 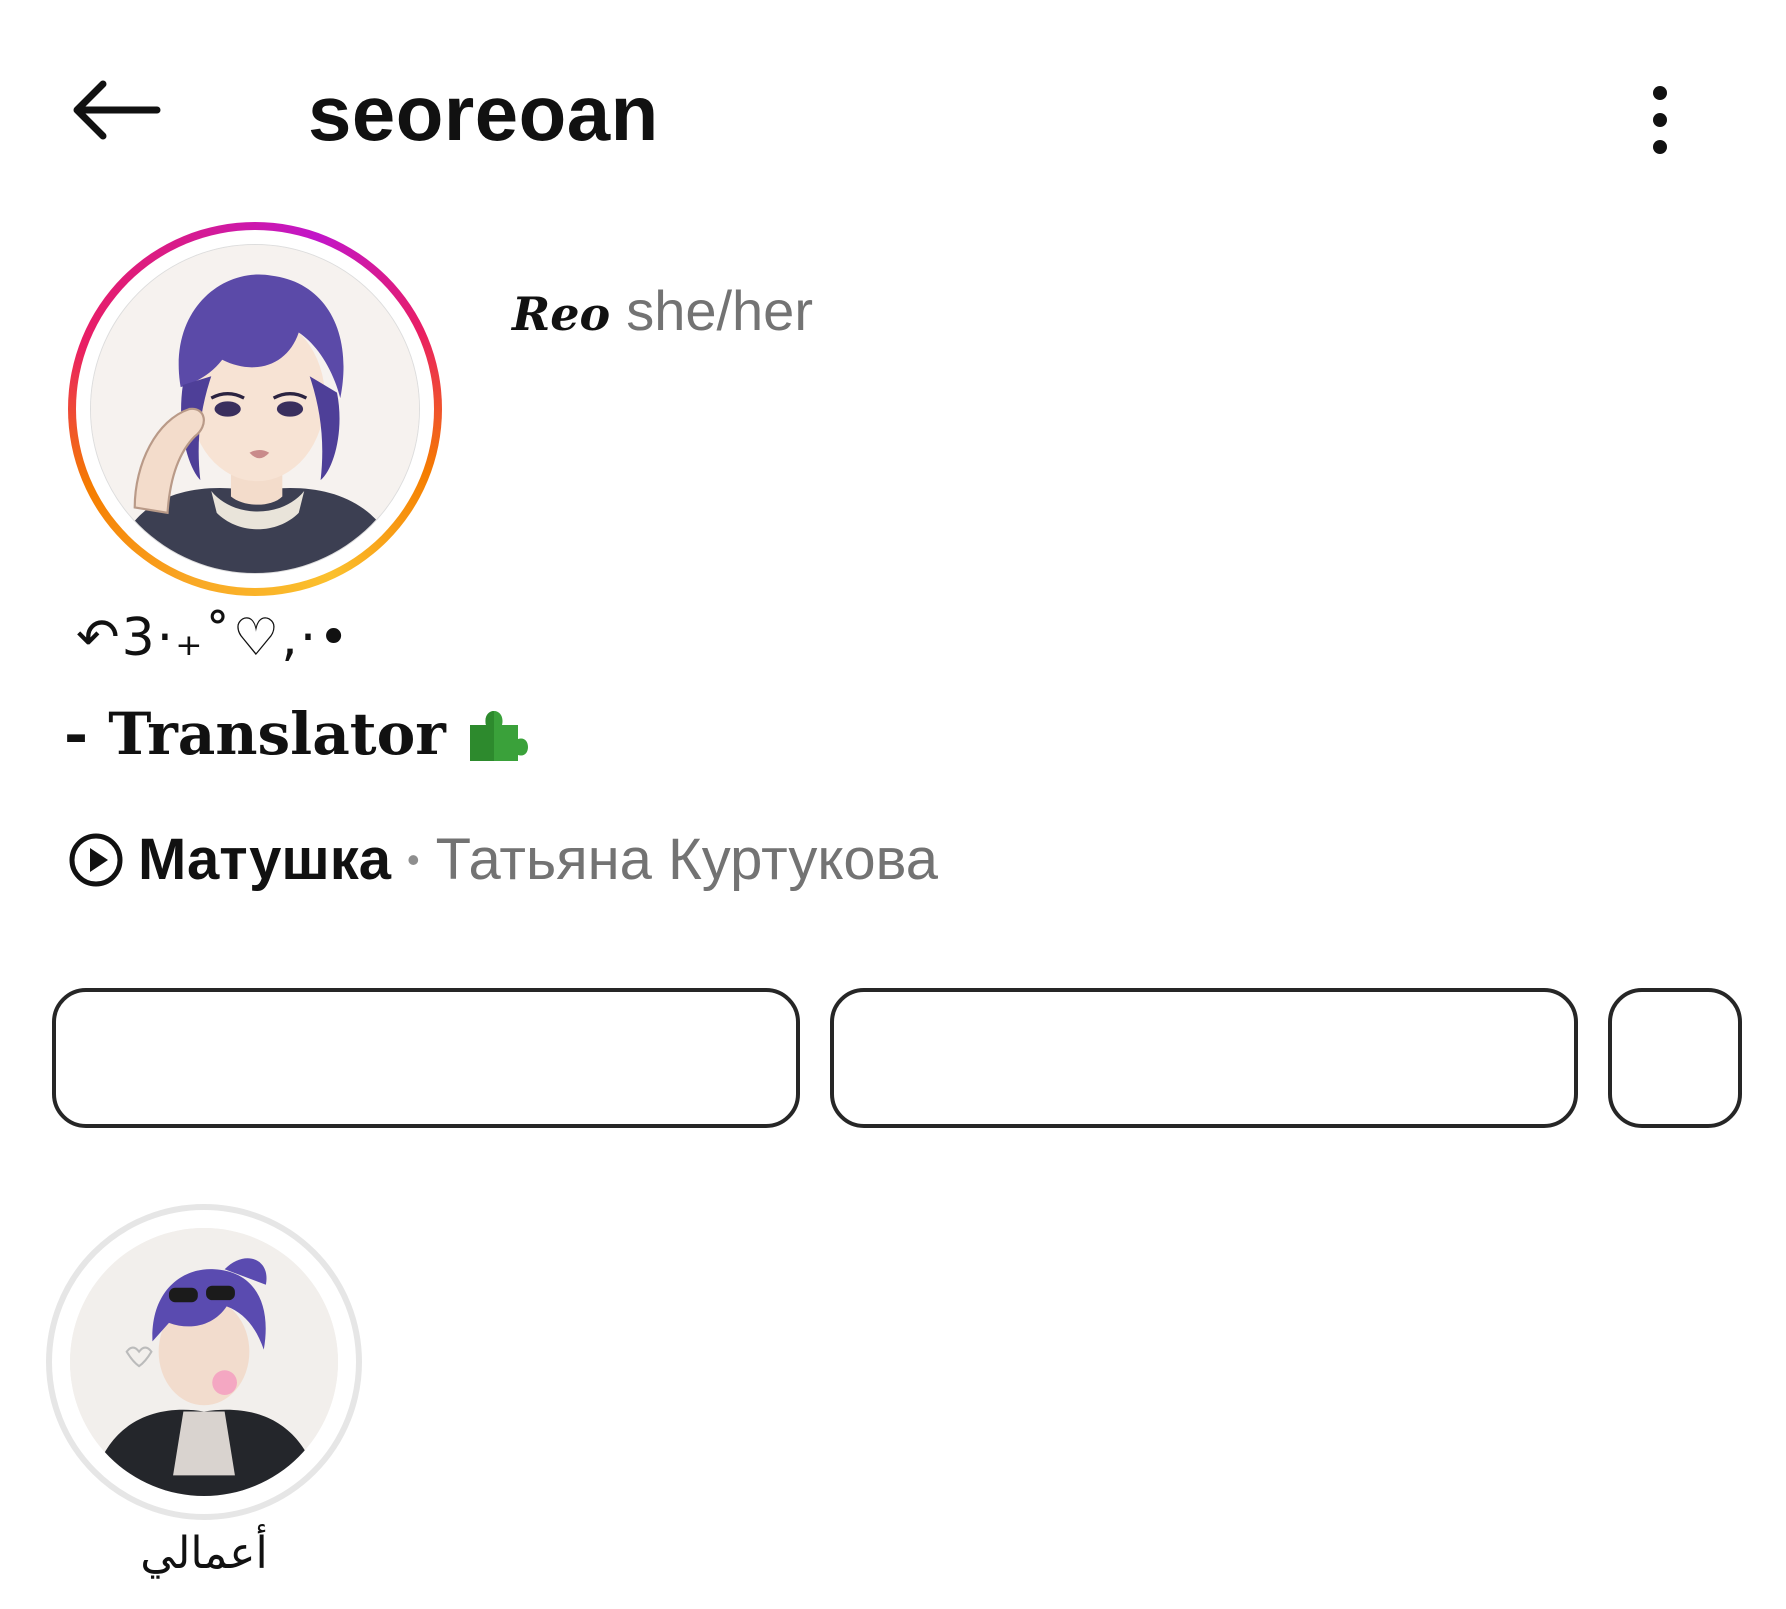 What do you see at coordinates (1204, 1058) in the screenshot?
I see `message-button` at bounding box center [1204, 1058].